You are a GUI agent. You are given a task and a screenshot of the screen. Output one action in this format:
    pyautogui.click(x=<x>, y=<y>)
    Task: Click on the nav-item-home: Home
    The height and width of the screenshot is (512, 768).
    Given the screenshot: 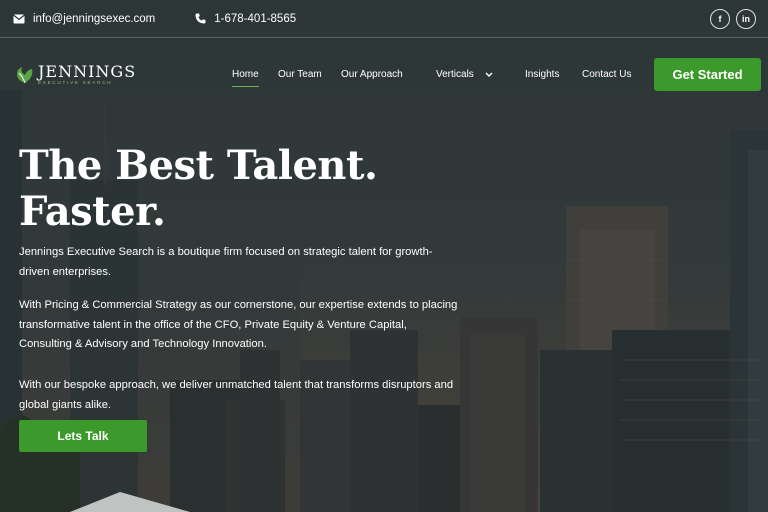 What is the action you would take?
    pyautogui.click(x=245, y=78)
    